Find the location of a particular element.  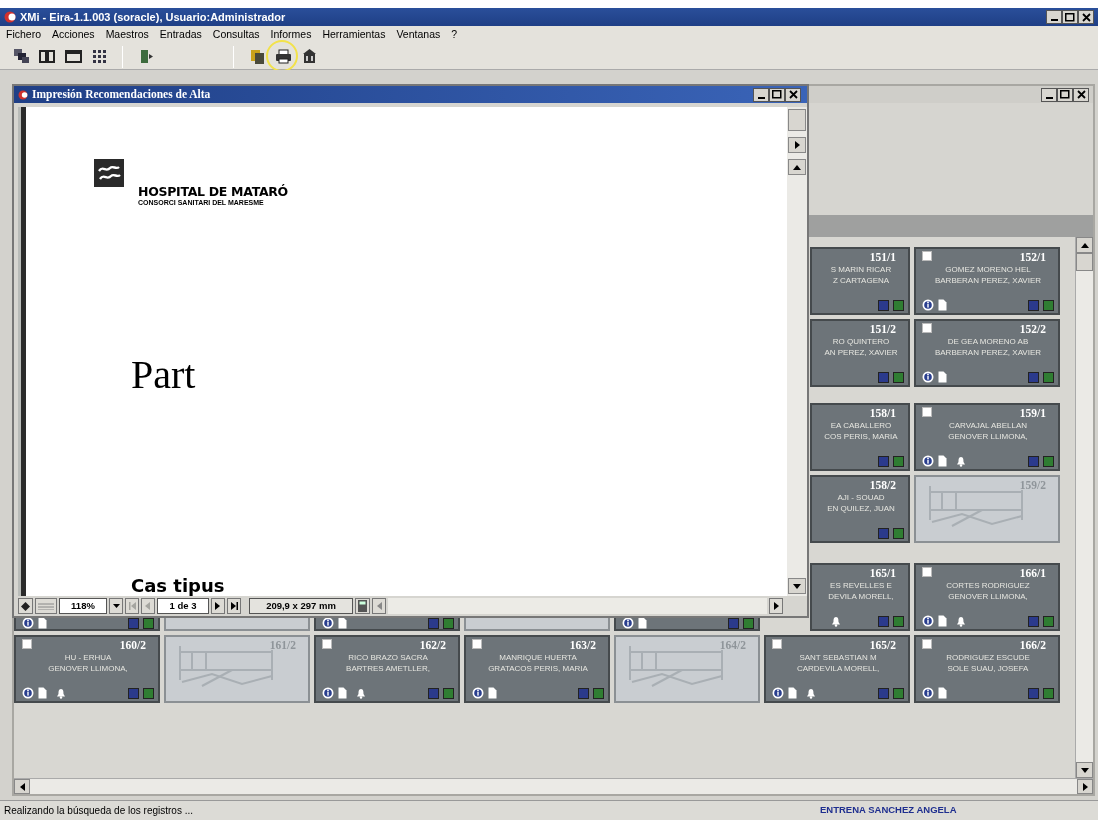

maximize-icon is located at coordinates (1070, 17).